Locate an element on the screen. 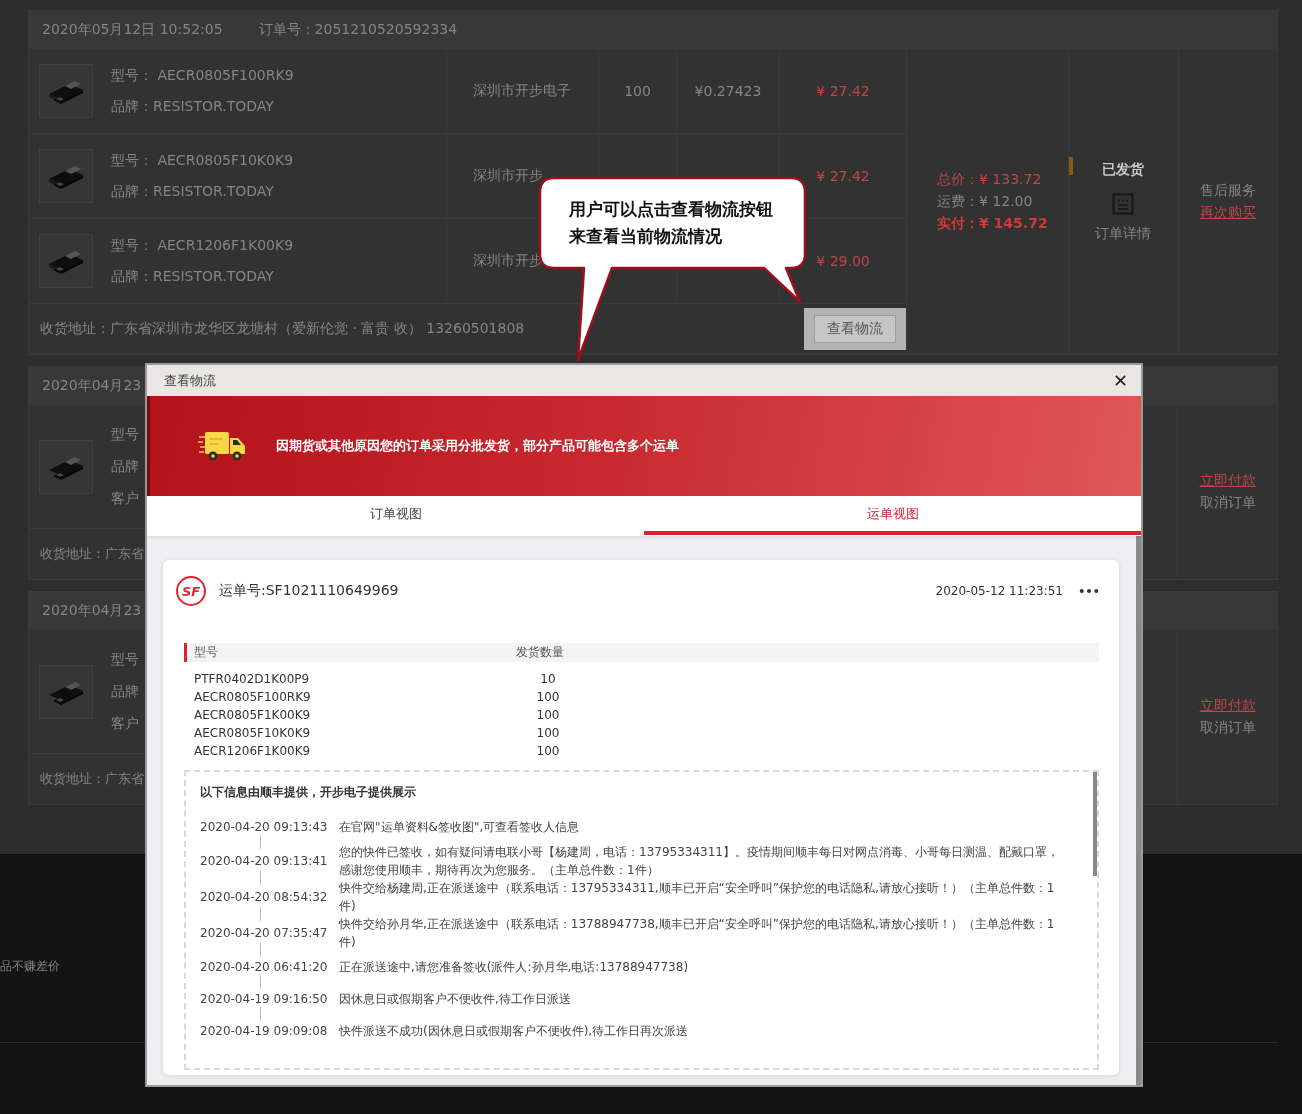 This screenshot has height=1114, width=1302. table-cell-text: AECR1206F1K00K9 is located at coordinates (252, 751).